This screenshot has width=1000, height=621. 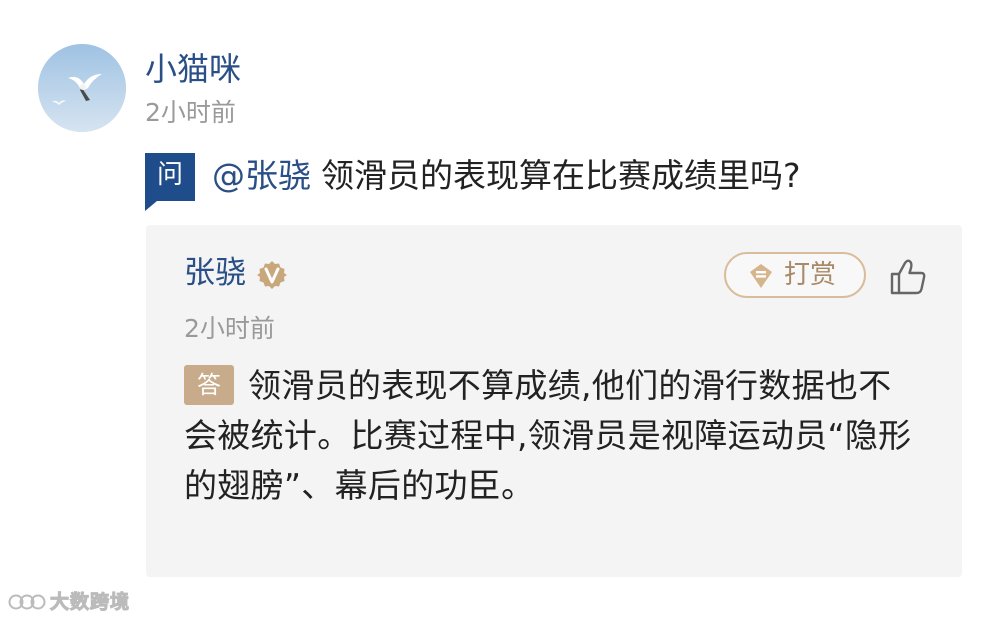 I want to click on thumbs-up-icon, so click(x=908, y=277).